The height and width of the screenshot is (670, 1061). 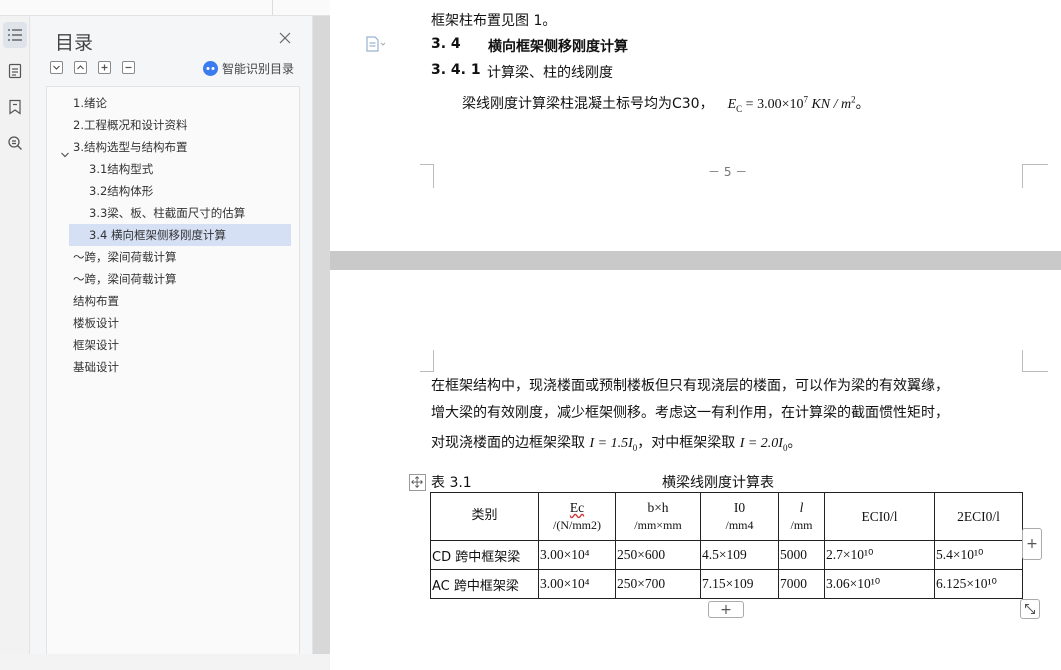 I want to click on table-cell: 250×700, so click(x=658, y=584).